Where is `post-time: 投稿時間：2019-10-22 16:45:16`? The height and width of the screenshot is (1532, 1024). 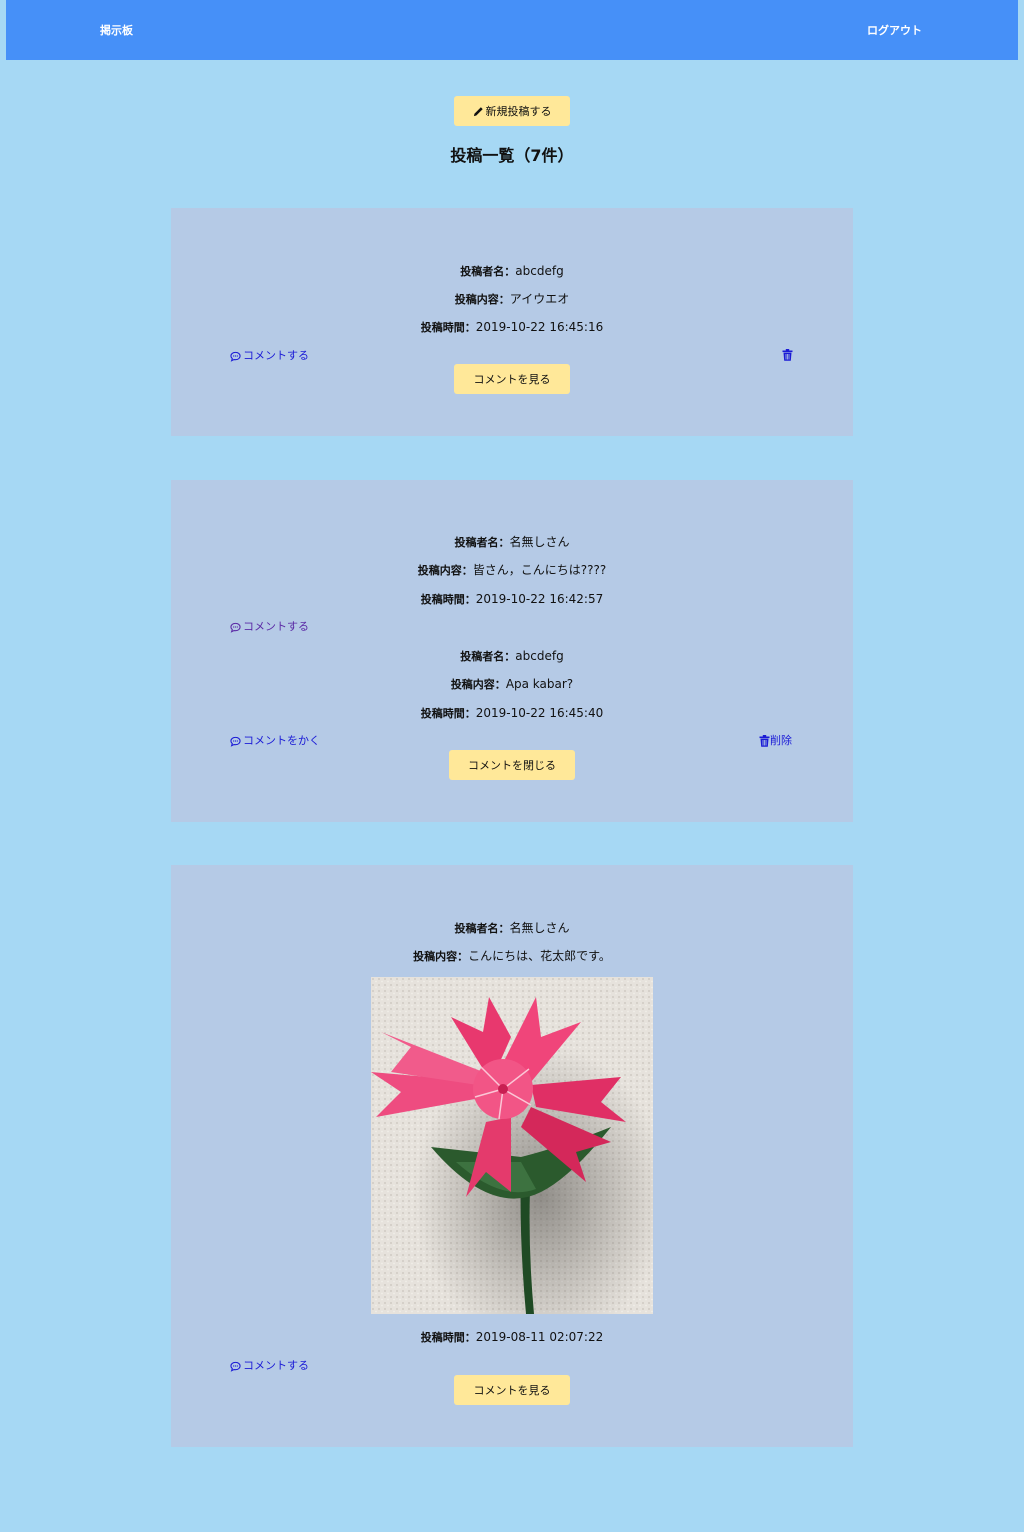
post-time: 投稿時間：2019-10-22 16:45:16 is located at coordinates (512, 327).